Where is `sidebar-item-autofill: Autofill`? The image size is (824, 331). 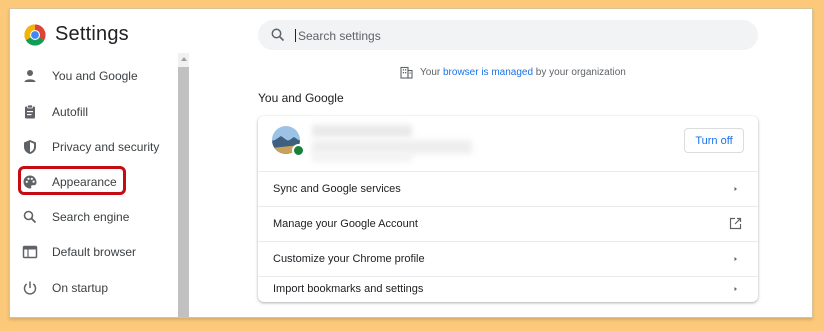
sidebar-item-autofill: Autofill is located at coordinates (94, 112).